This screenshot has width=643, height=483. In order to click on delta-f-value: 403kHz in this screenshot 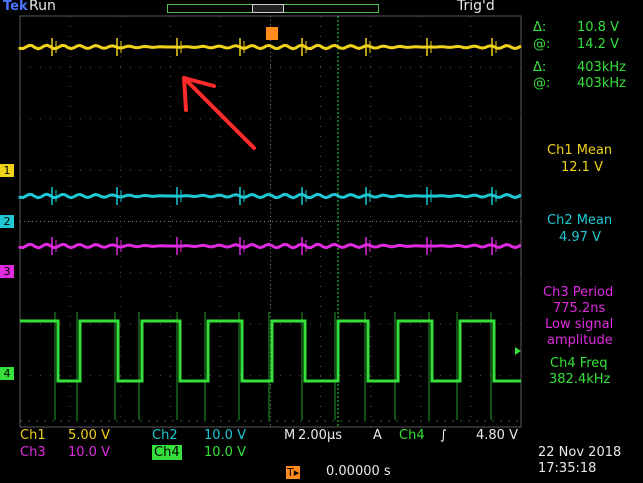, I will do `click(601, 67)`.